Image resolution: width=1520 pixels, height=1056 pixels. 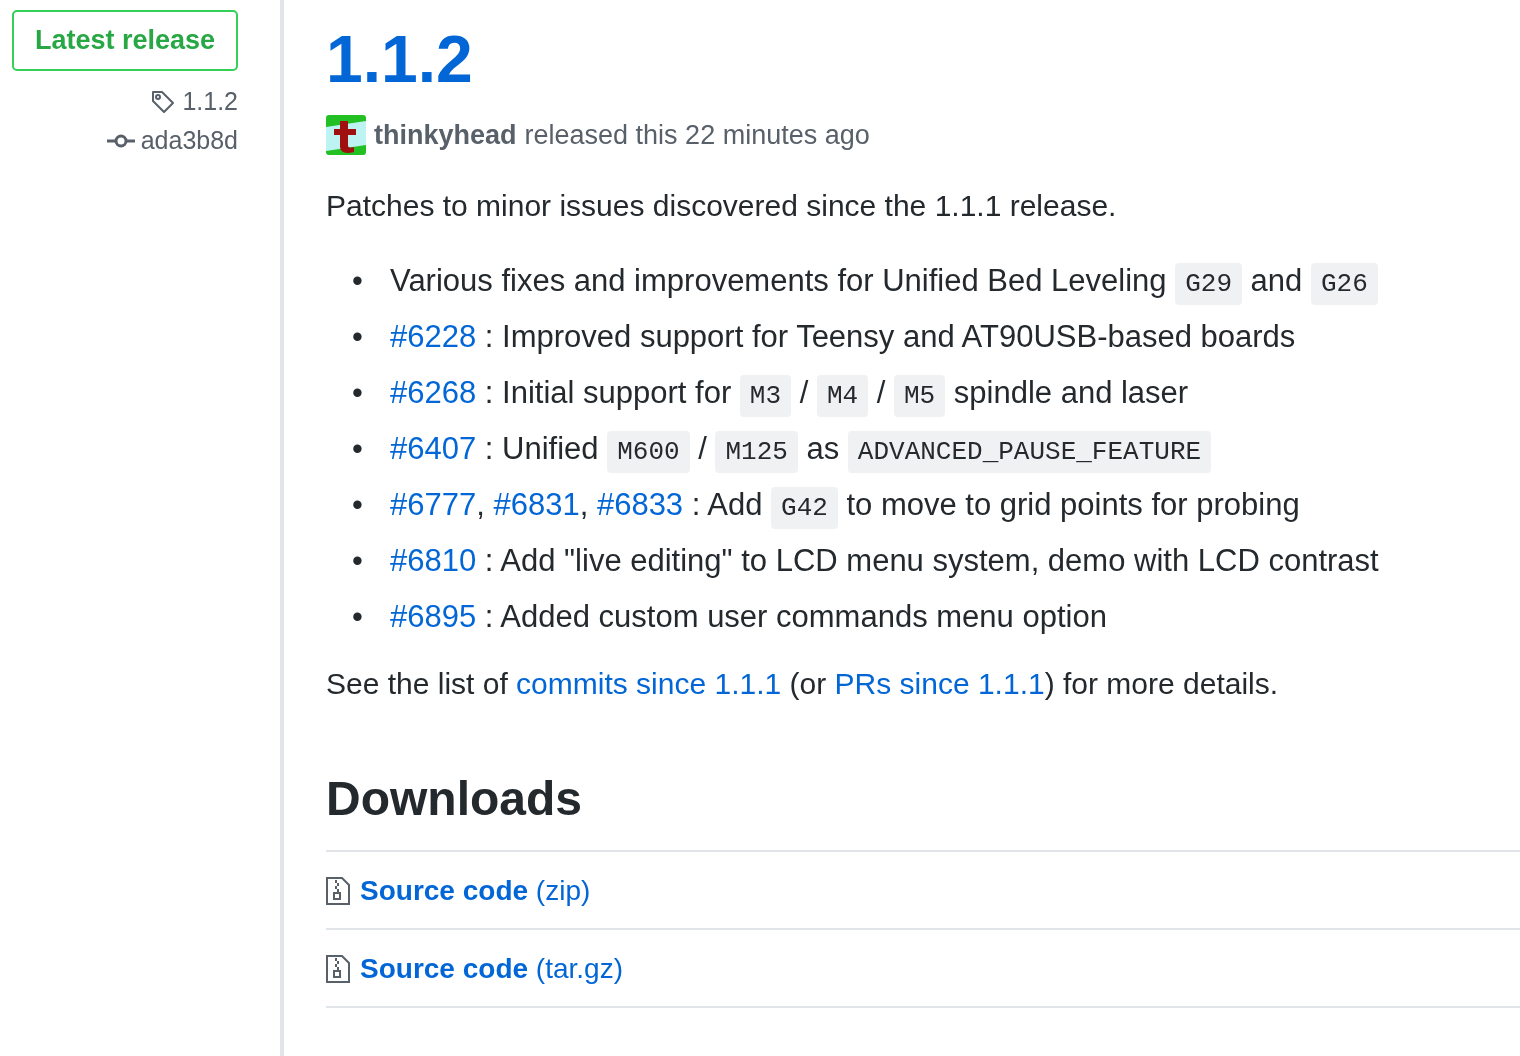 I want to click on list-item: #6228 : Improved support for Teensy and AT90USB-based boards, so click(x=843, y=337).